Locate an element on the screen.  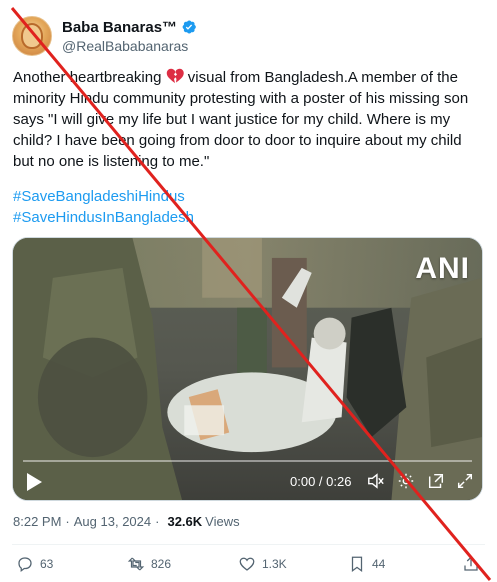
play-icon is located at coordinates (34, 482).